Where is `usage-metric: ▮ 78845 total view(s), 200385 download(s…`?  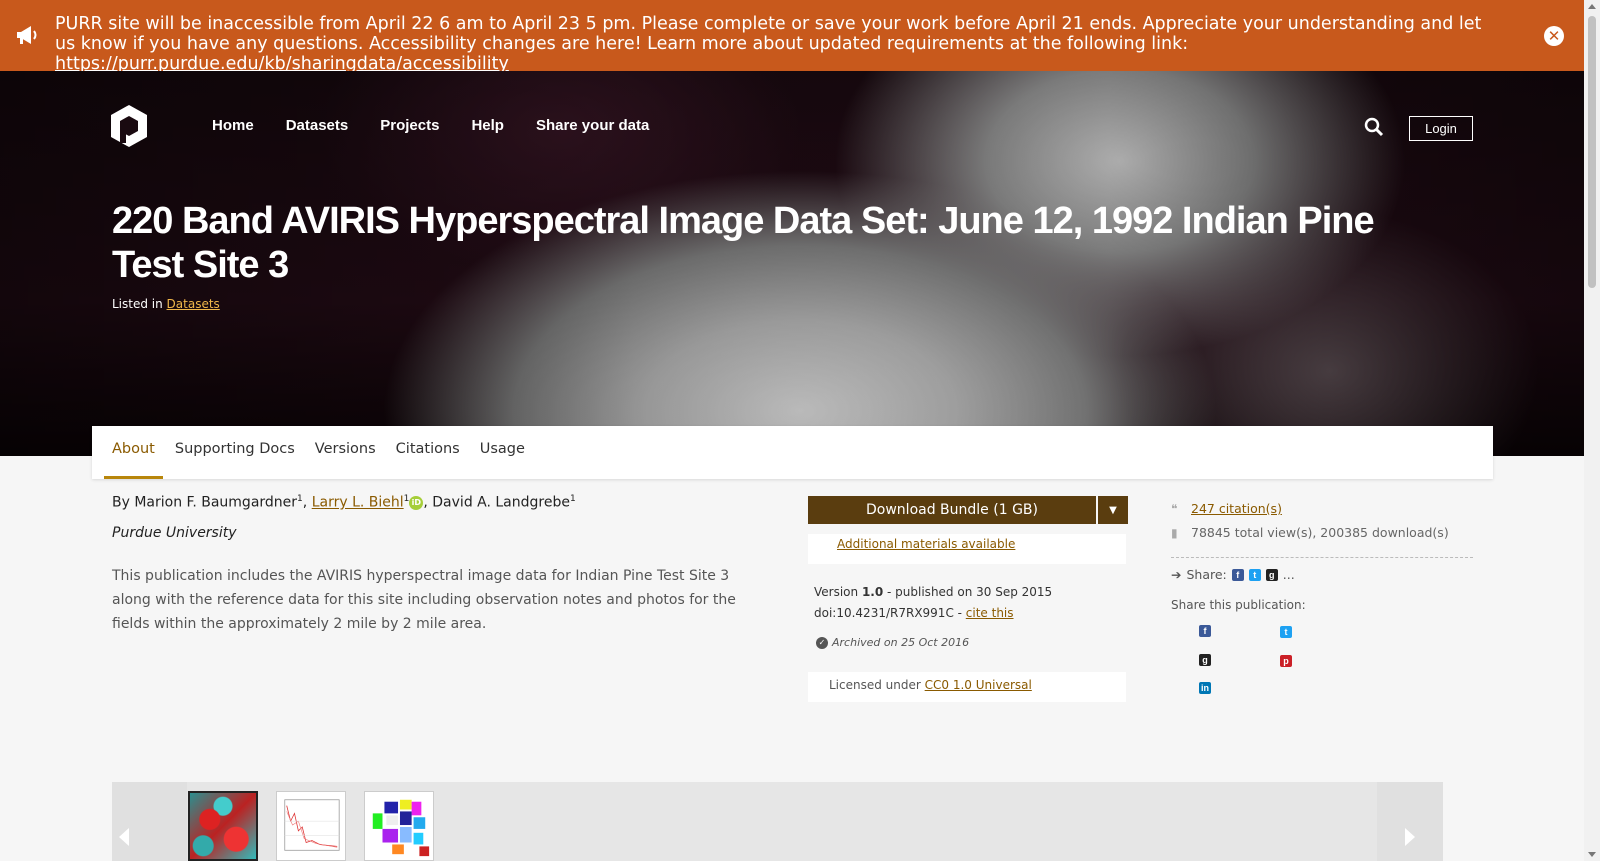
usage-metric: ▮ 78845 total view(s), 200385 download(s… is located at coordinates (1310, 532).